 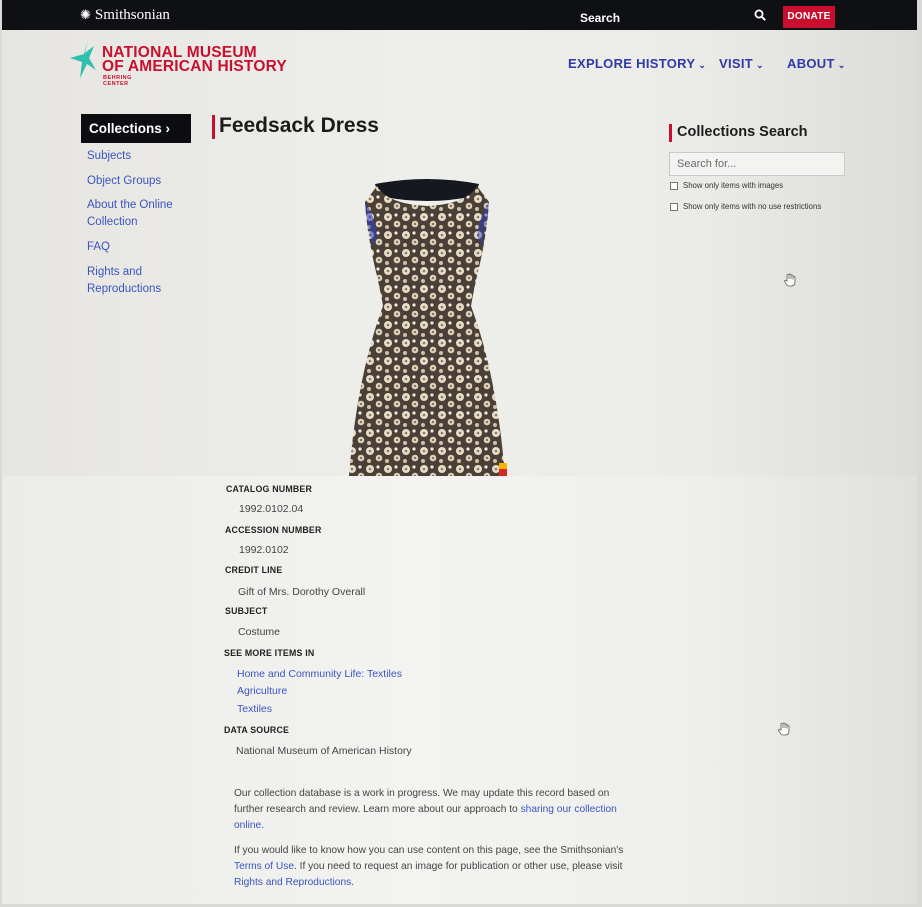 I want to click on collections-search-title: Collections Search, so click(x=742, y=132).